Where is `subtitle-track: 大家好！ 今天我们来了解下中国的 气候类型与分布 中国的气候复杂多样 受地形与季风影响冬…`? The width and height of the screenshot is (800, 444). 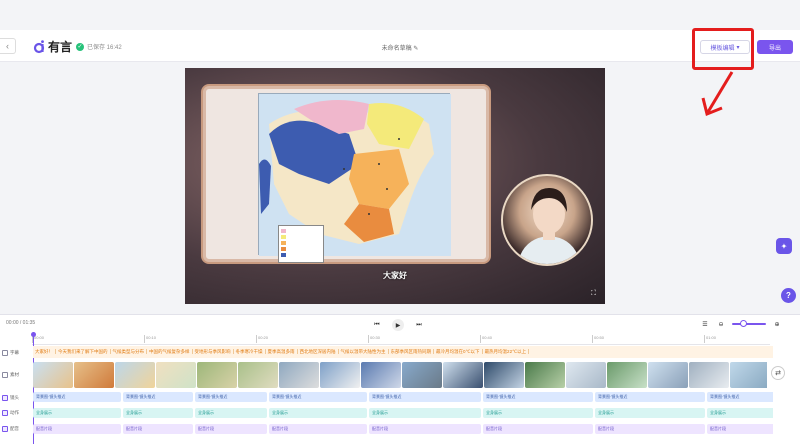
subtitle-track: 大家好！ 今天我们来了解下中国的 气候类型与分布 中国的气候复杂多样 受地形与季风影响冬… is located at coordinates (403, 352).